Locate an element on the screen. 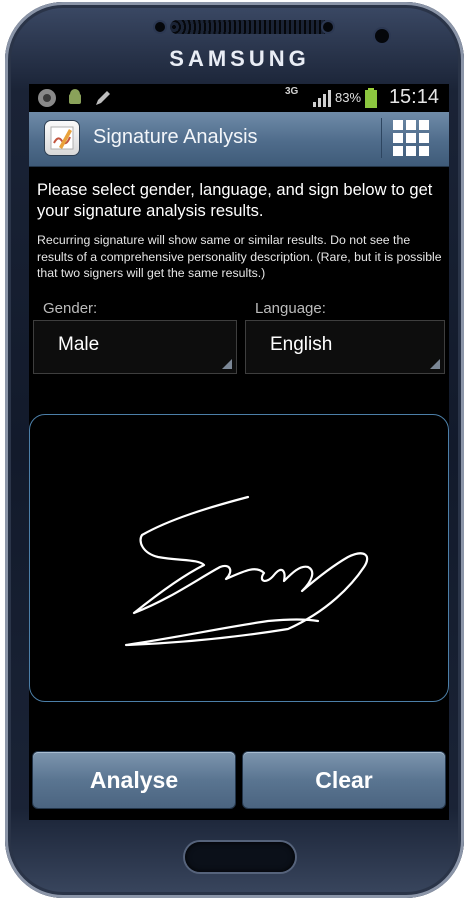 This screenshot has height=900, width=469. language-label: Language: is located at coordinates (290, 308).